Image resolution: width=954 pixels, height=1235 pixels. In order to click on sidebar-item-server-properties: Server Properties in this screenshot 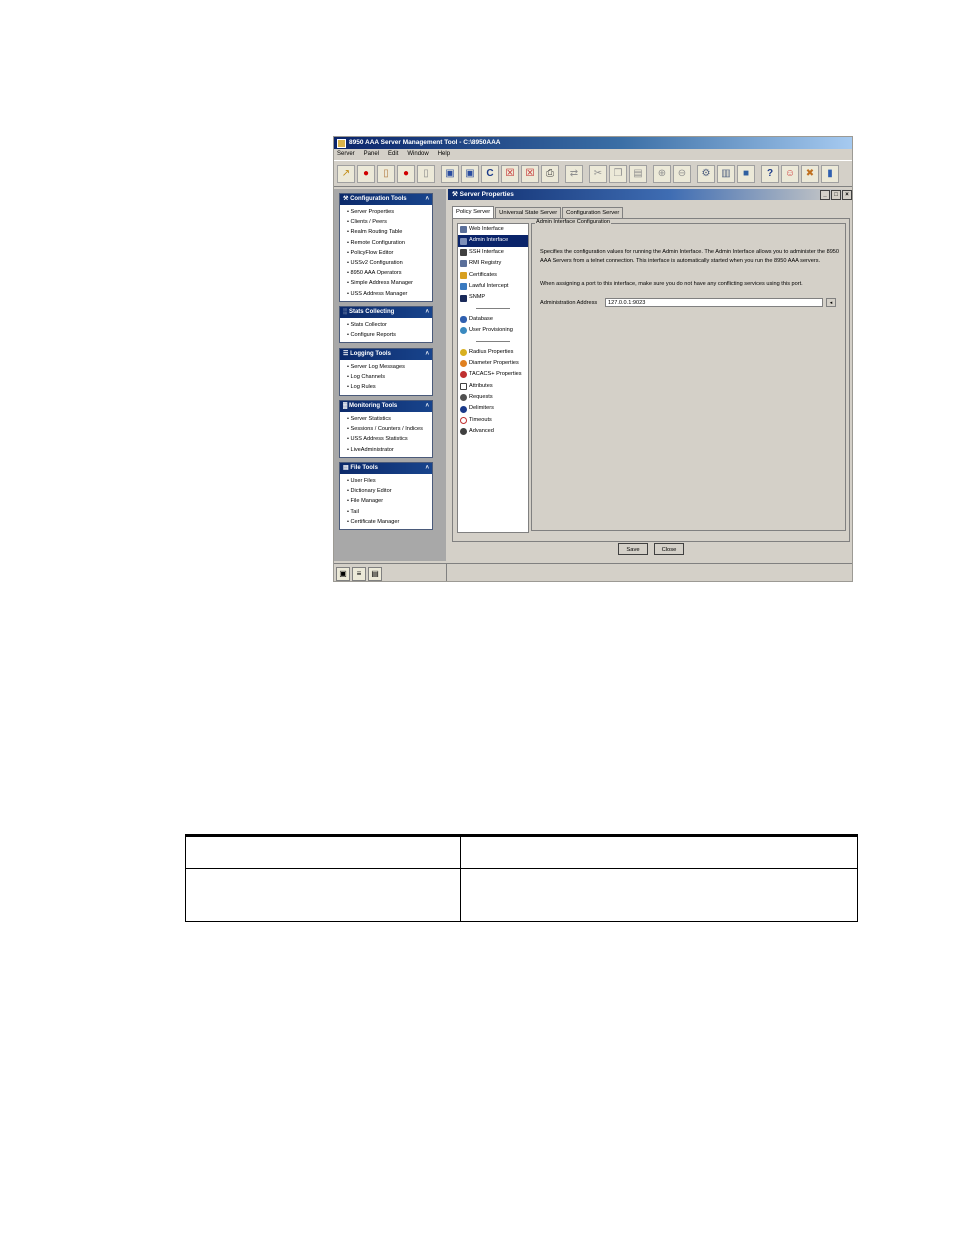, I will do `click(389, 212)`.